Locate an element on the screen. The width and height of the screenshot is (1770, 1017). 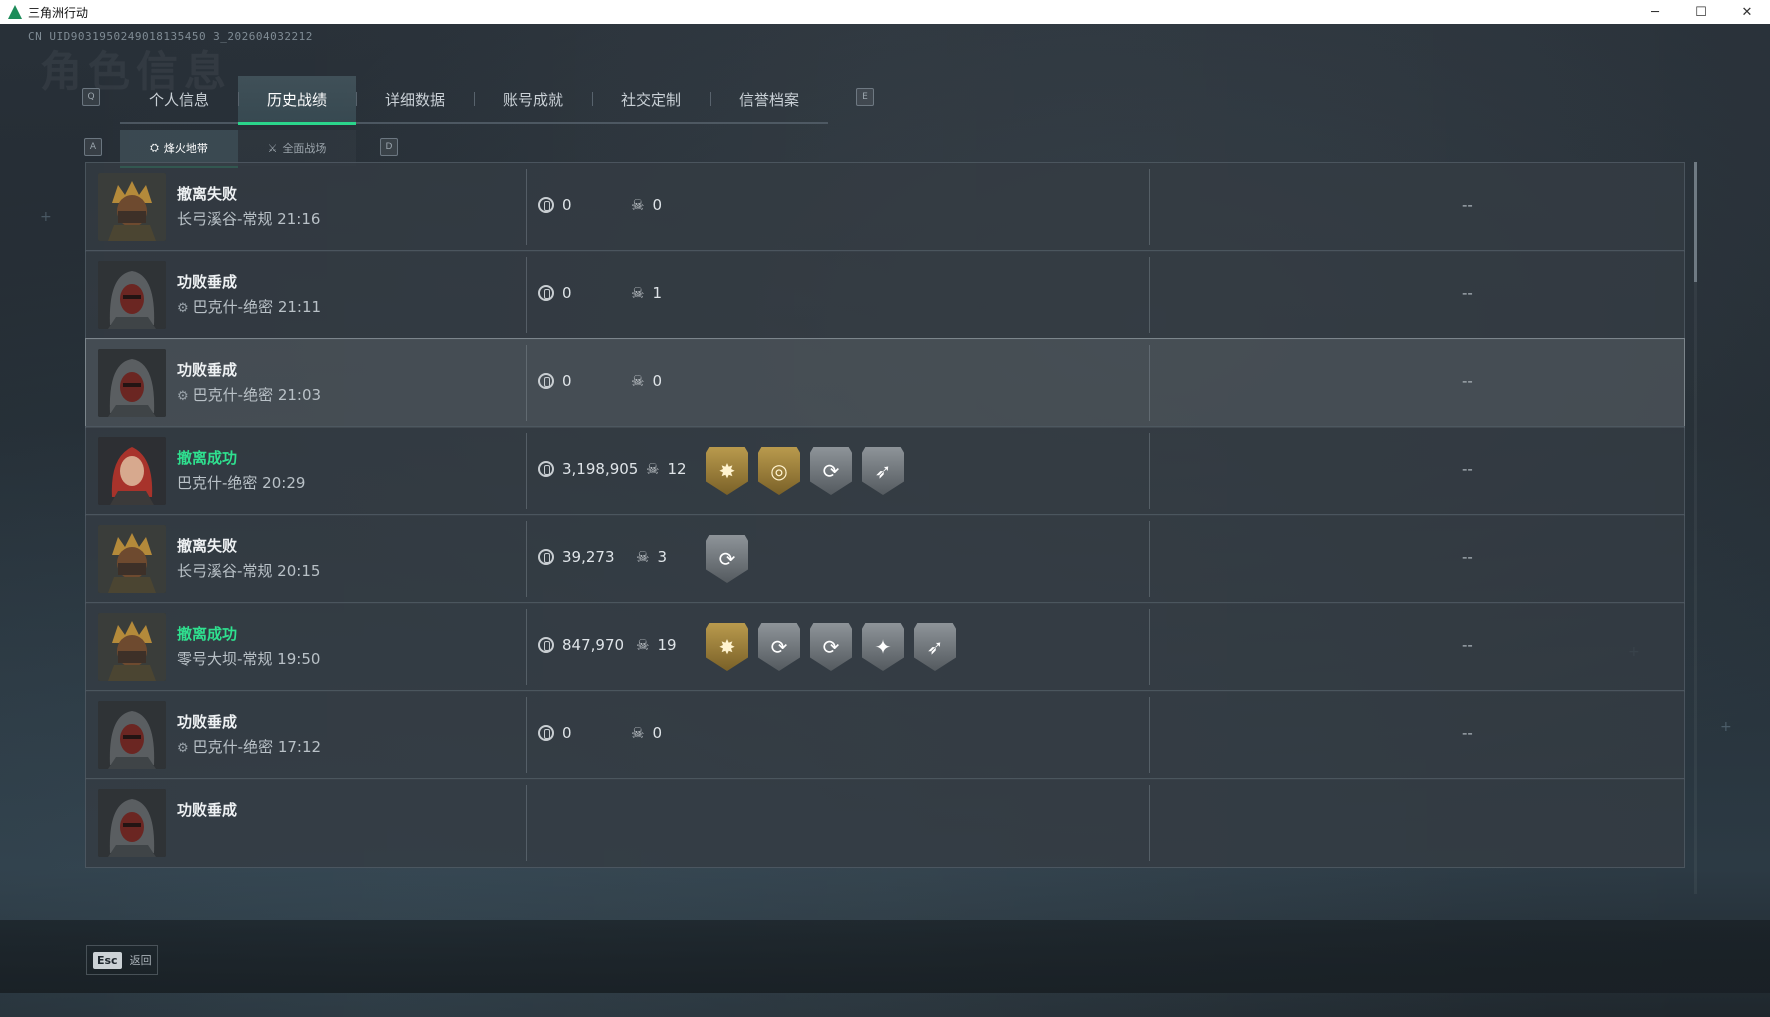
mode-icon: ⛭ is located at coordinates (154, 147).